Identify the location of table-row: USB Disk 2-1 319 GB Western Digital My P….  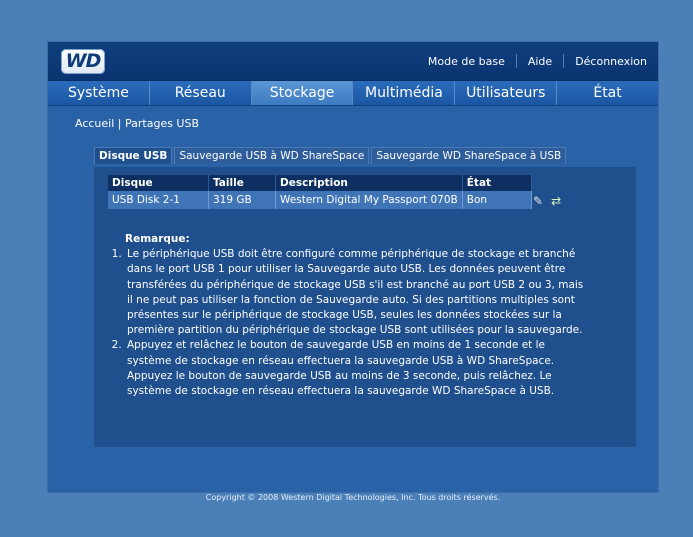
(320, 200).